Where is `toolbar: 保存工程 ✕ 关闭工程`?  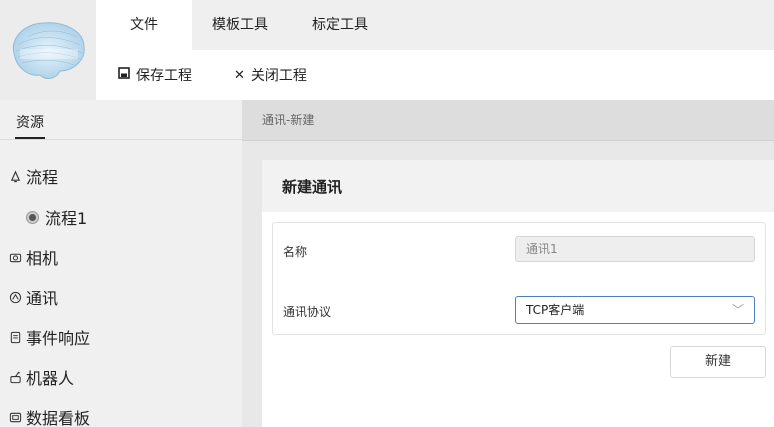 toolbar: 保存工程 ✕ 关闭工程 is located at coordinates (435, 75).